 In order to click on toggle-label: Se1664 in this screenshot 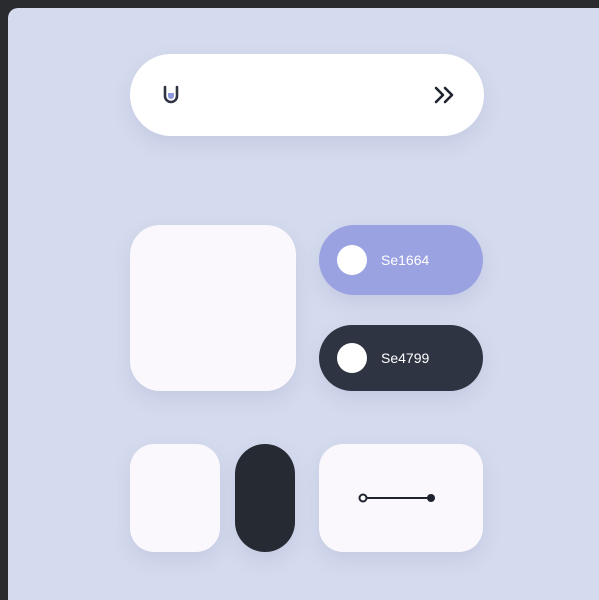, I will do `click(405, 260)`.